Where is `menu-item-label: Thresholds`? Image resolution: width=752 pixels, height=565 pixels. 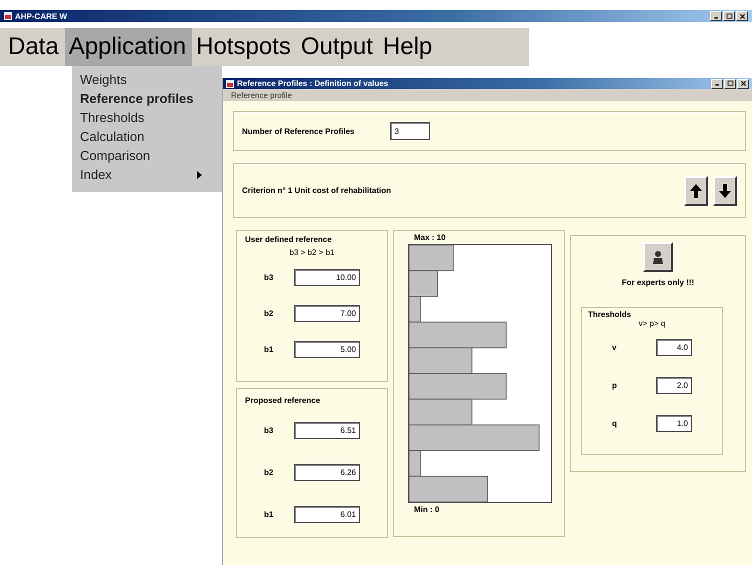 menu-item-label: Thresholds is located at coordinates (112, 117).